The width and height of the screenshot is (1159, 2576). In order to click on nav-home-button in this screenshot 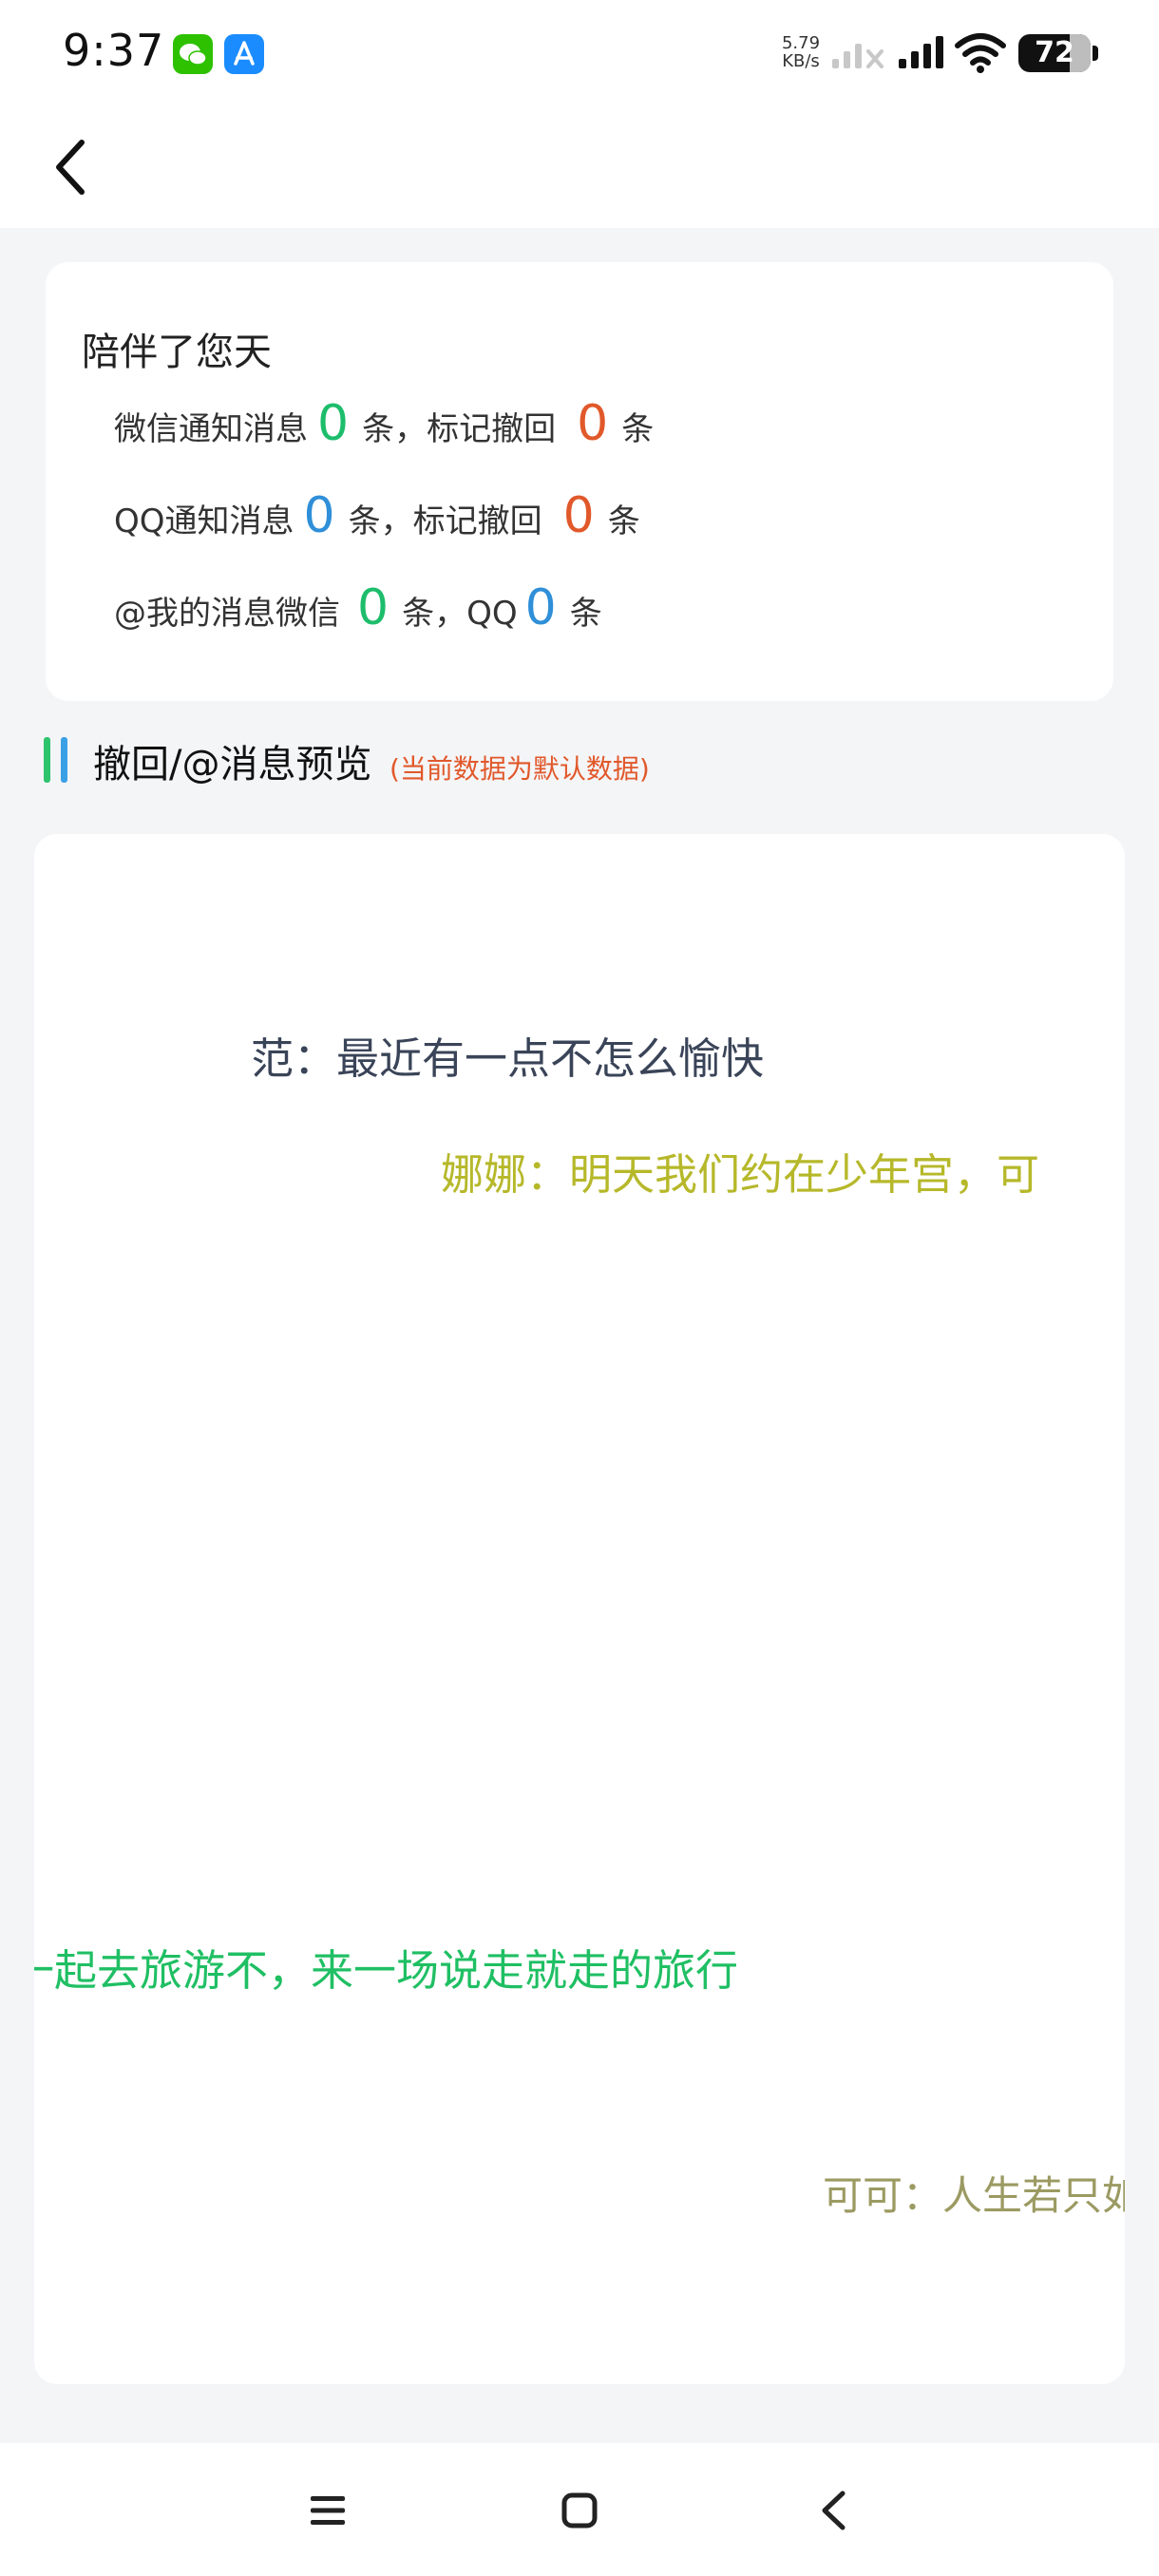, I will do `click(579, 2510)`.